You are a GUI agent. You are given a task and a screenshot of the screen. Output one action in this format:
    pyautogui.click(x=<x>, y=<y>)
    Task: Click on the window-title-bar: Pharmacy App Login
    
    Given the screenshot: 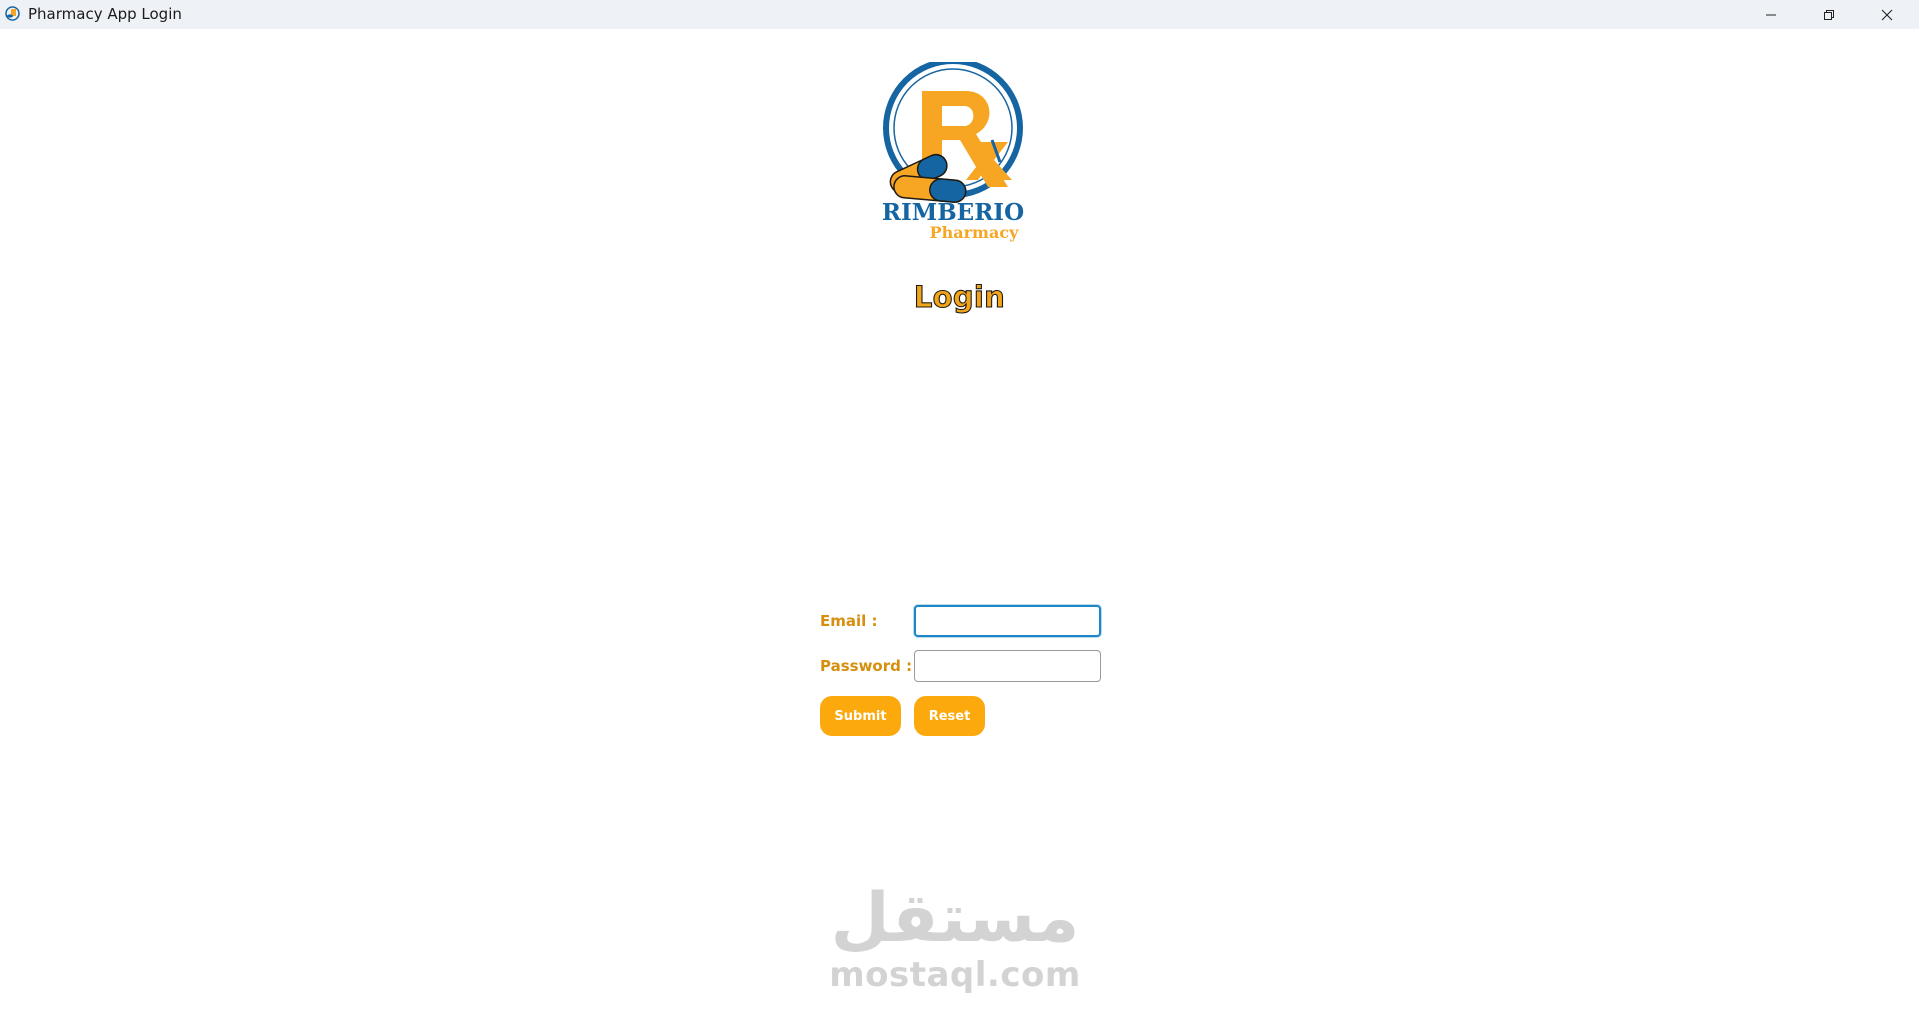 What is the action you would take?
    pyautogui.click(x=959, y=14)
    